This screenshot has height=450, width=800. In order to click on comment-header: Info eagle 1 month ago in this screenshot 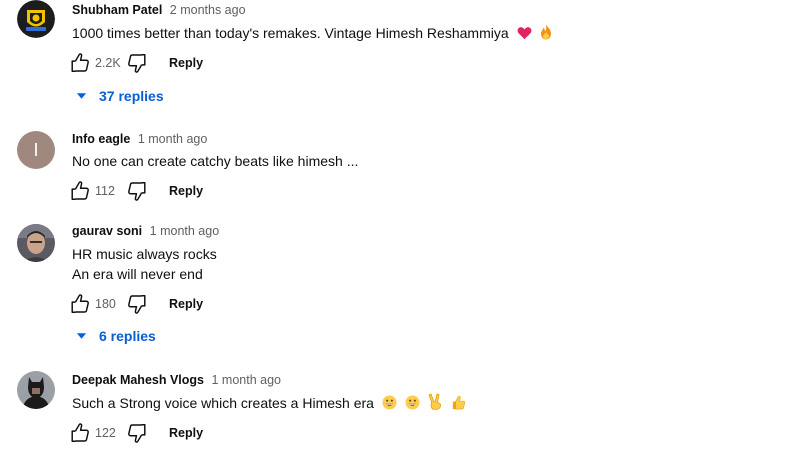, I will do `click(139, 139)`.